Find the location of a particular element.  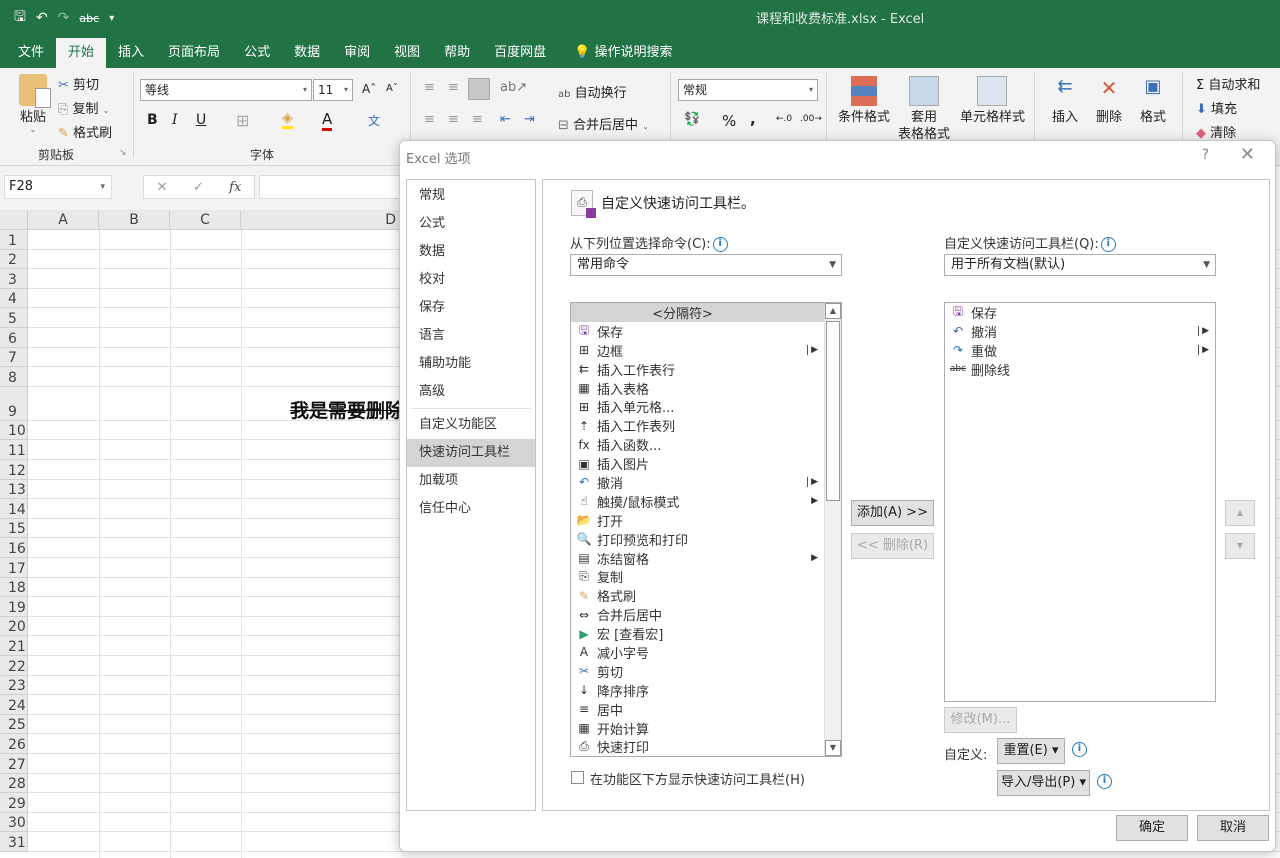

format-as-table-button: 套用 表格格式 is located at coordinates (924, 109).